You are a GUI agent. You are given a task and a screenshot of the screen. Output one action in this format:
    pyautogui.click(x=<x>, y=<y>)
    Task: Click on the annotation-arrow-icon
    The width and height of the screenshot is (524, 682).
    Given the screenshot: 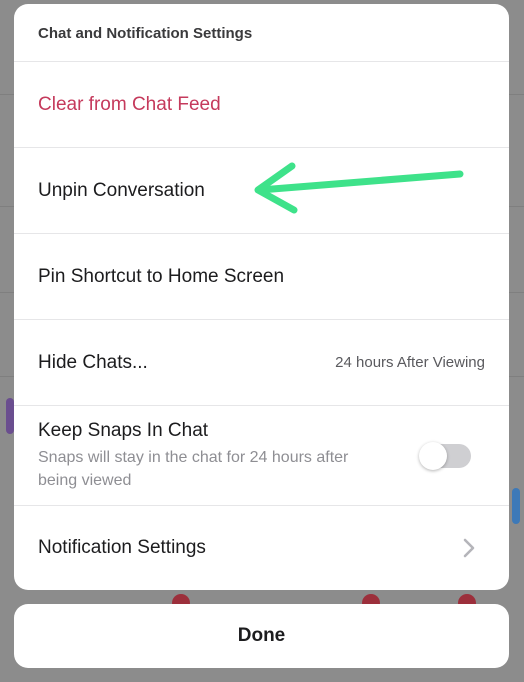 What is the action you would take?
    pyautogui.click(x=359, y=188)
    